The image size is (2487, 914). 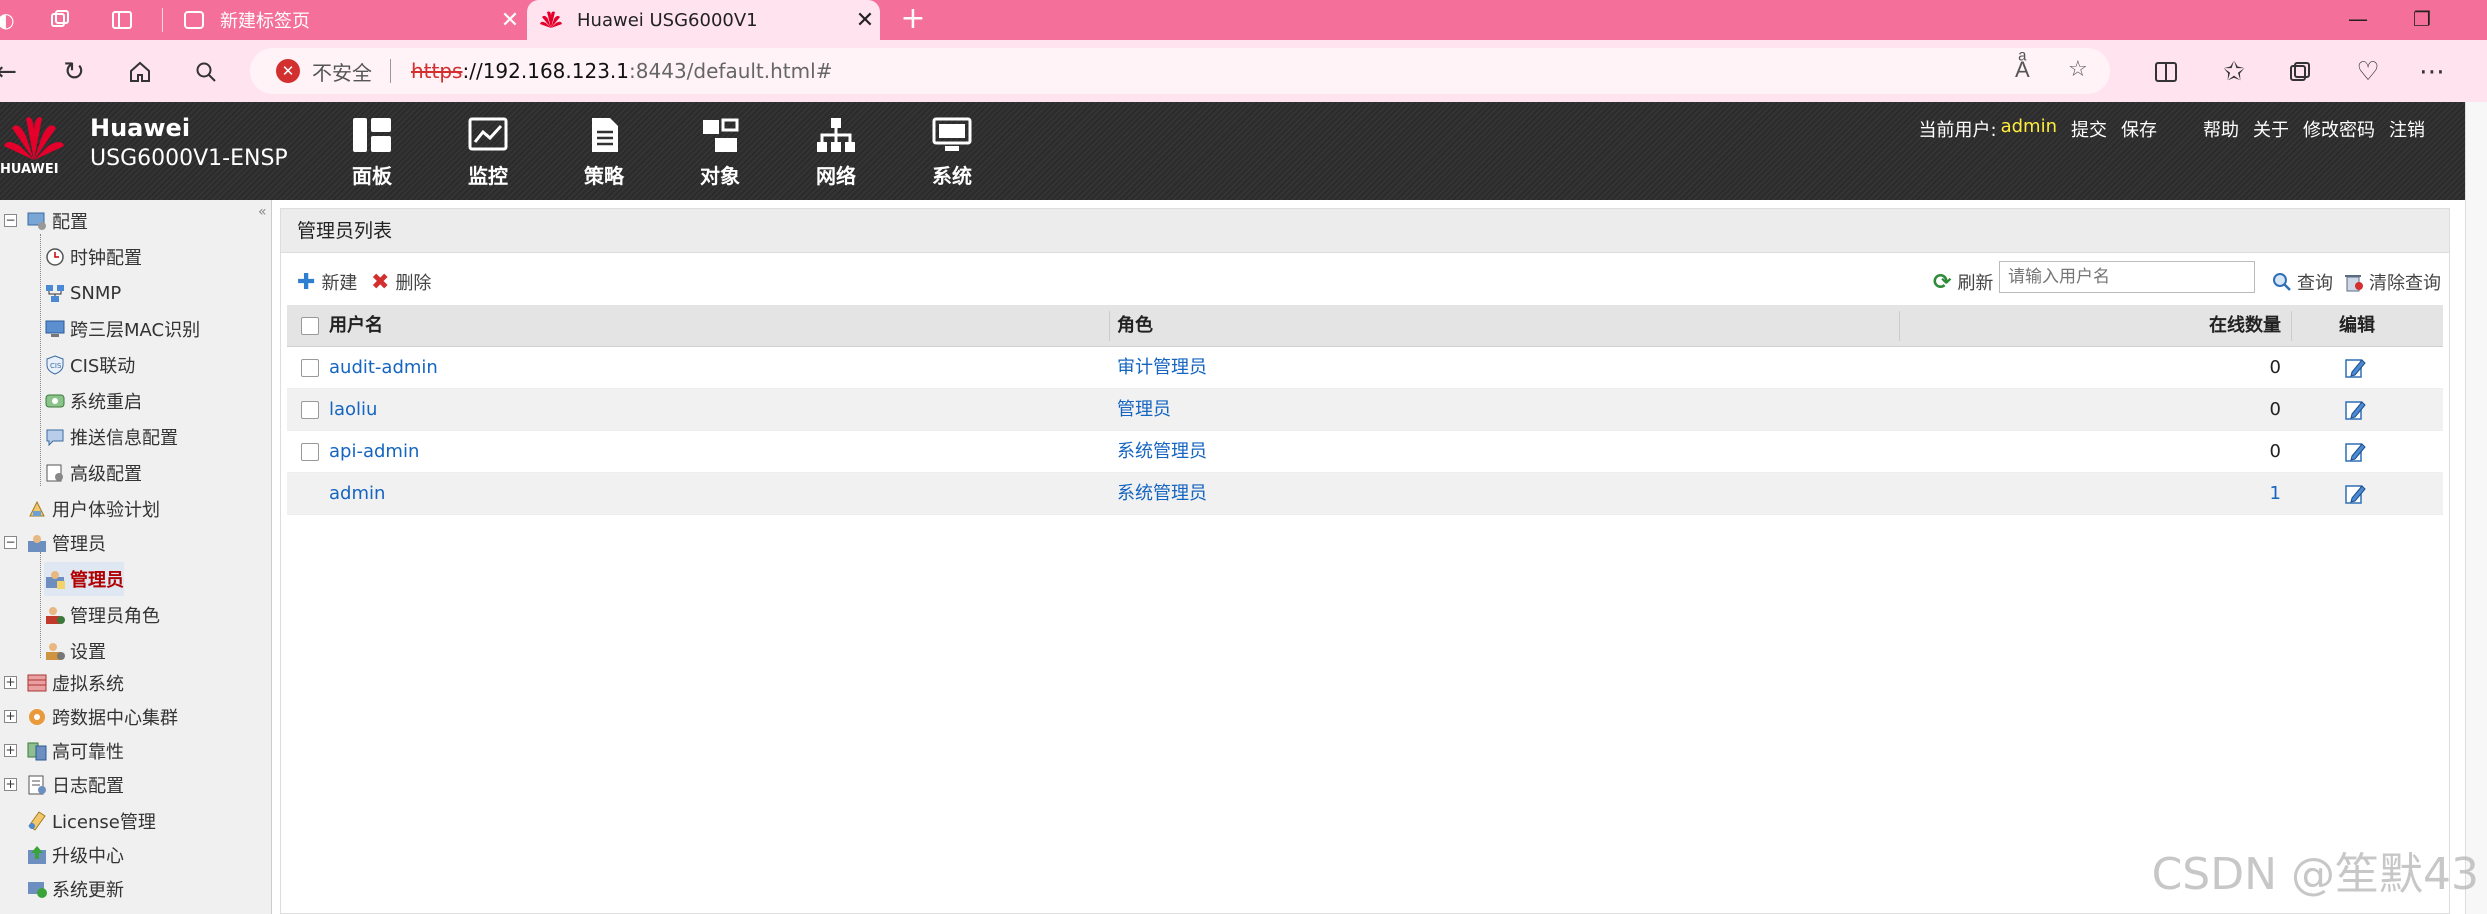 I want to click on role-link: 管理员, so click(x=1144, y=410).